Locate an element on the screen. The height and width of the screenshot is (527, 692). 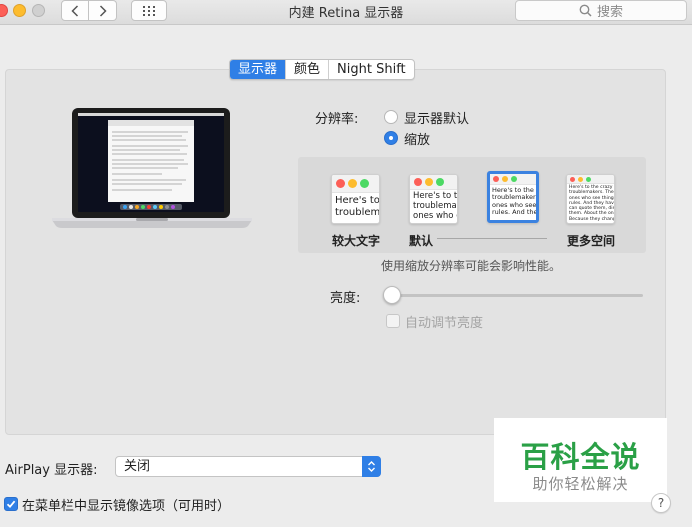
radio-scaled is located at coordinates (391, 138).